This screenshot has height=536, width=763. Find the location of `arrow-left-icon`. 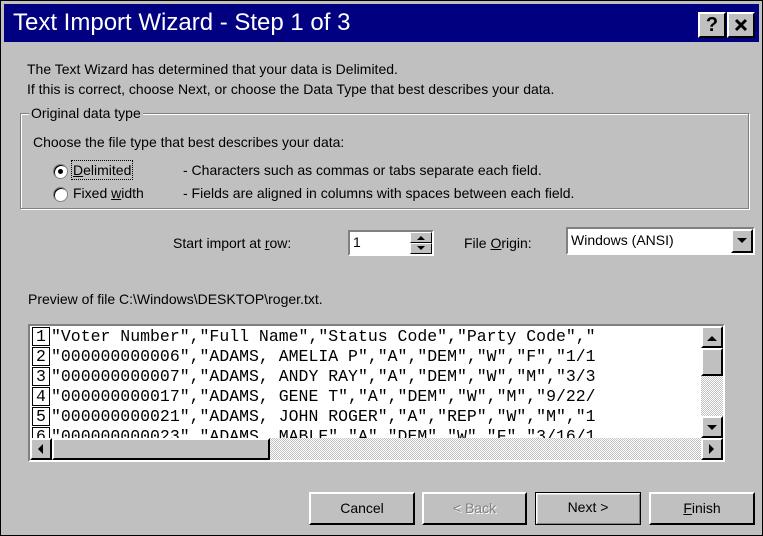

arrow-left-icon is located at coordinates (40, 449).